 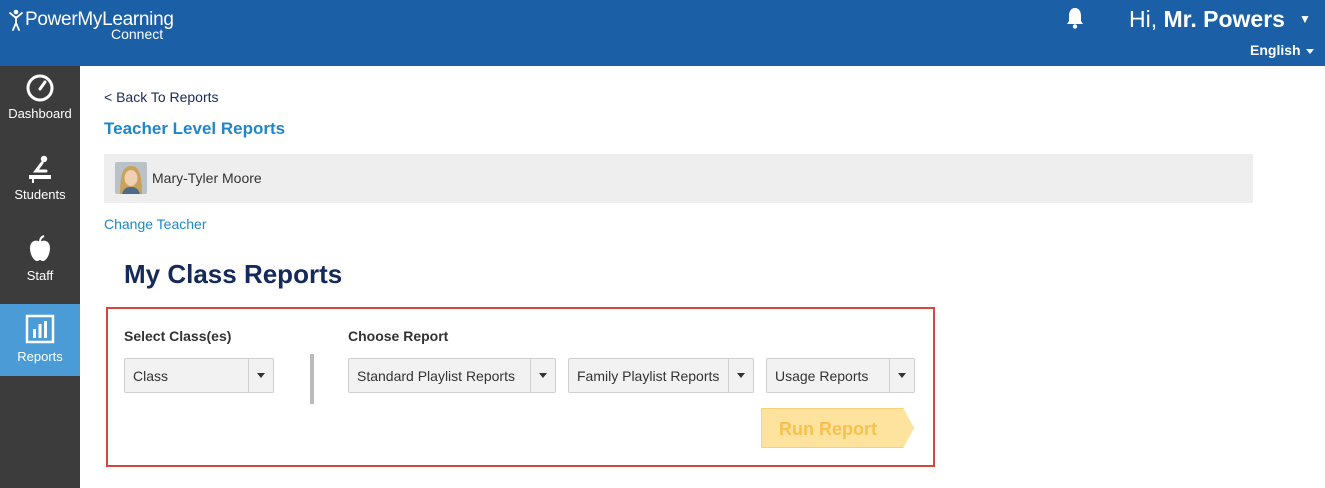 I want to click on divider, so click(x=312, y=379).